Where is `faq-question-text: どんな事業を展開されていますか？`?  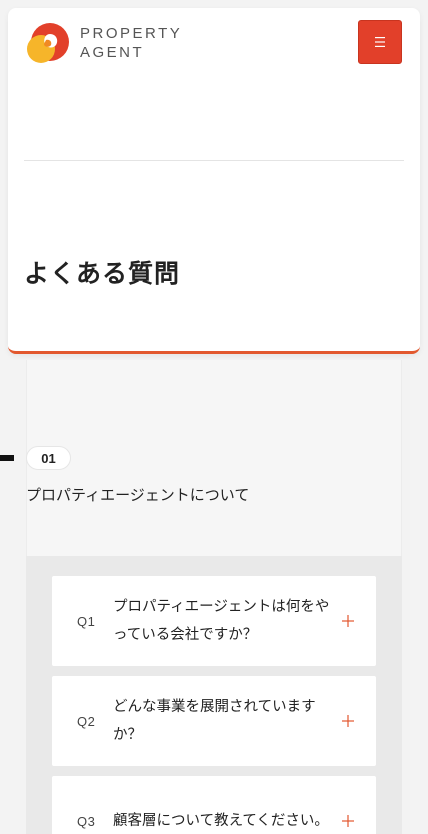
faq-question-text: どんな事業を展開されていますか？ is located at coordinates (214, 721).